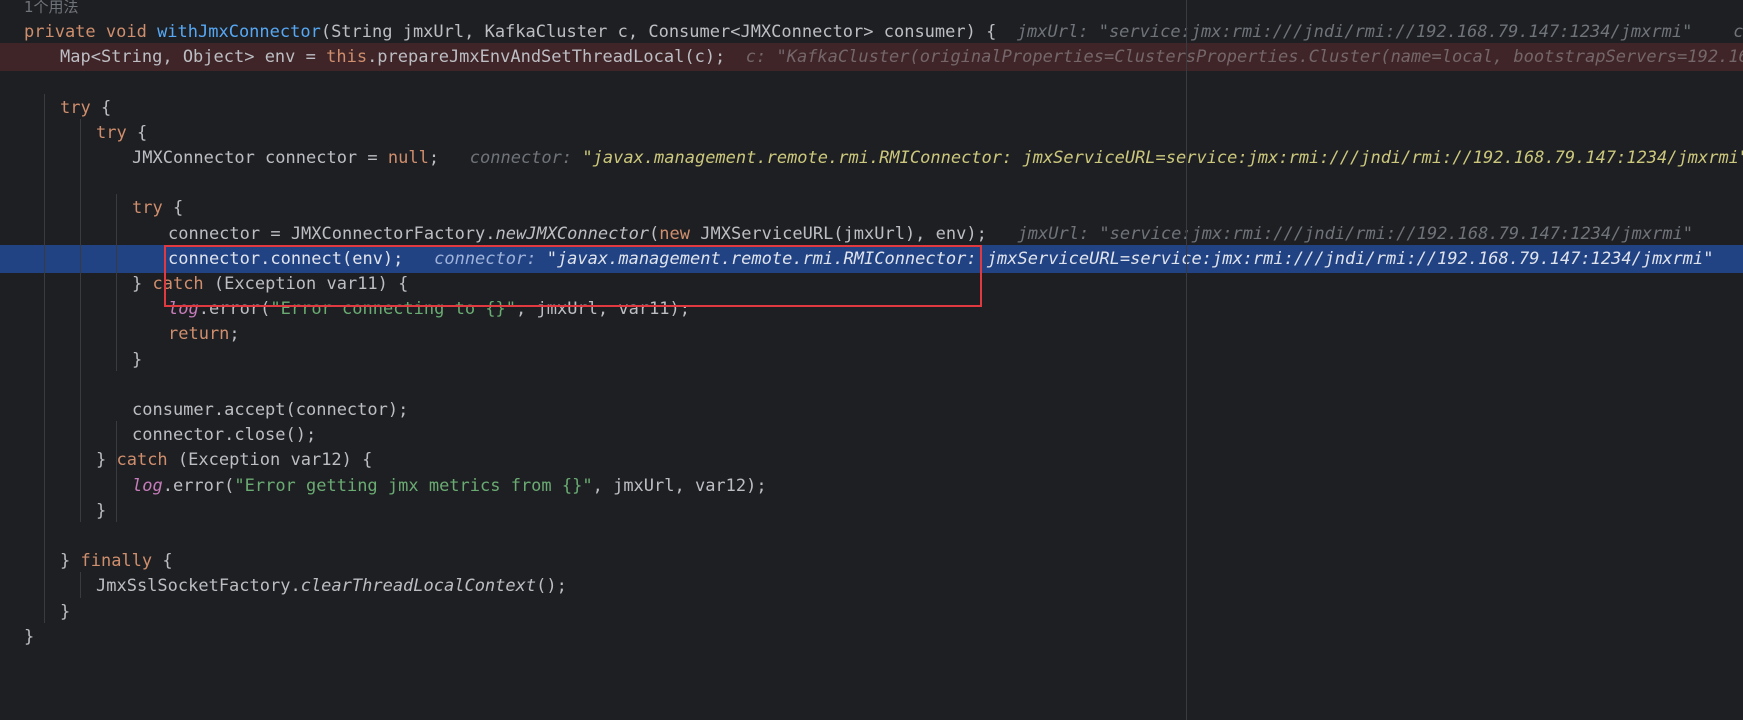  I want to click on code-line: connector.close();, so click(871, 435).